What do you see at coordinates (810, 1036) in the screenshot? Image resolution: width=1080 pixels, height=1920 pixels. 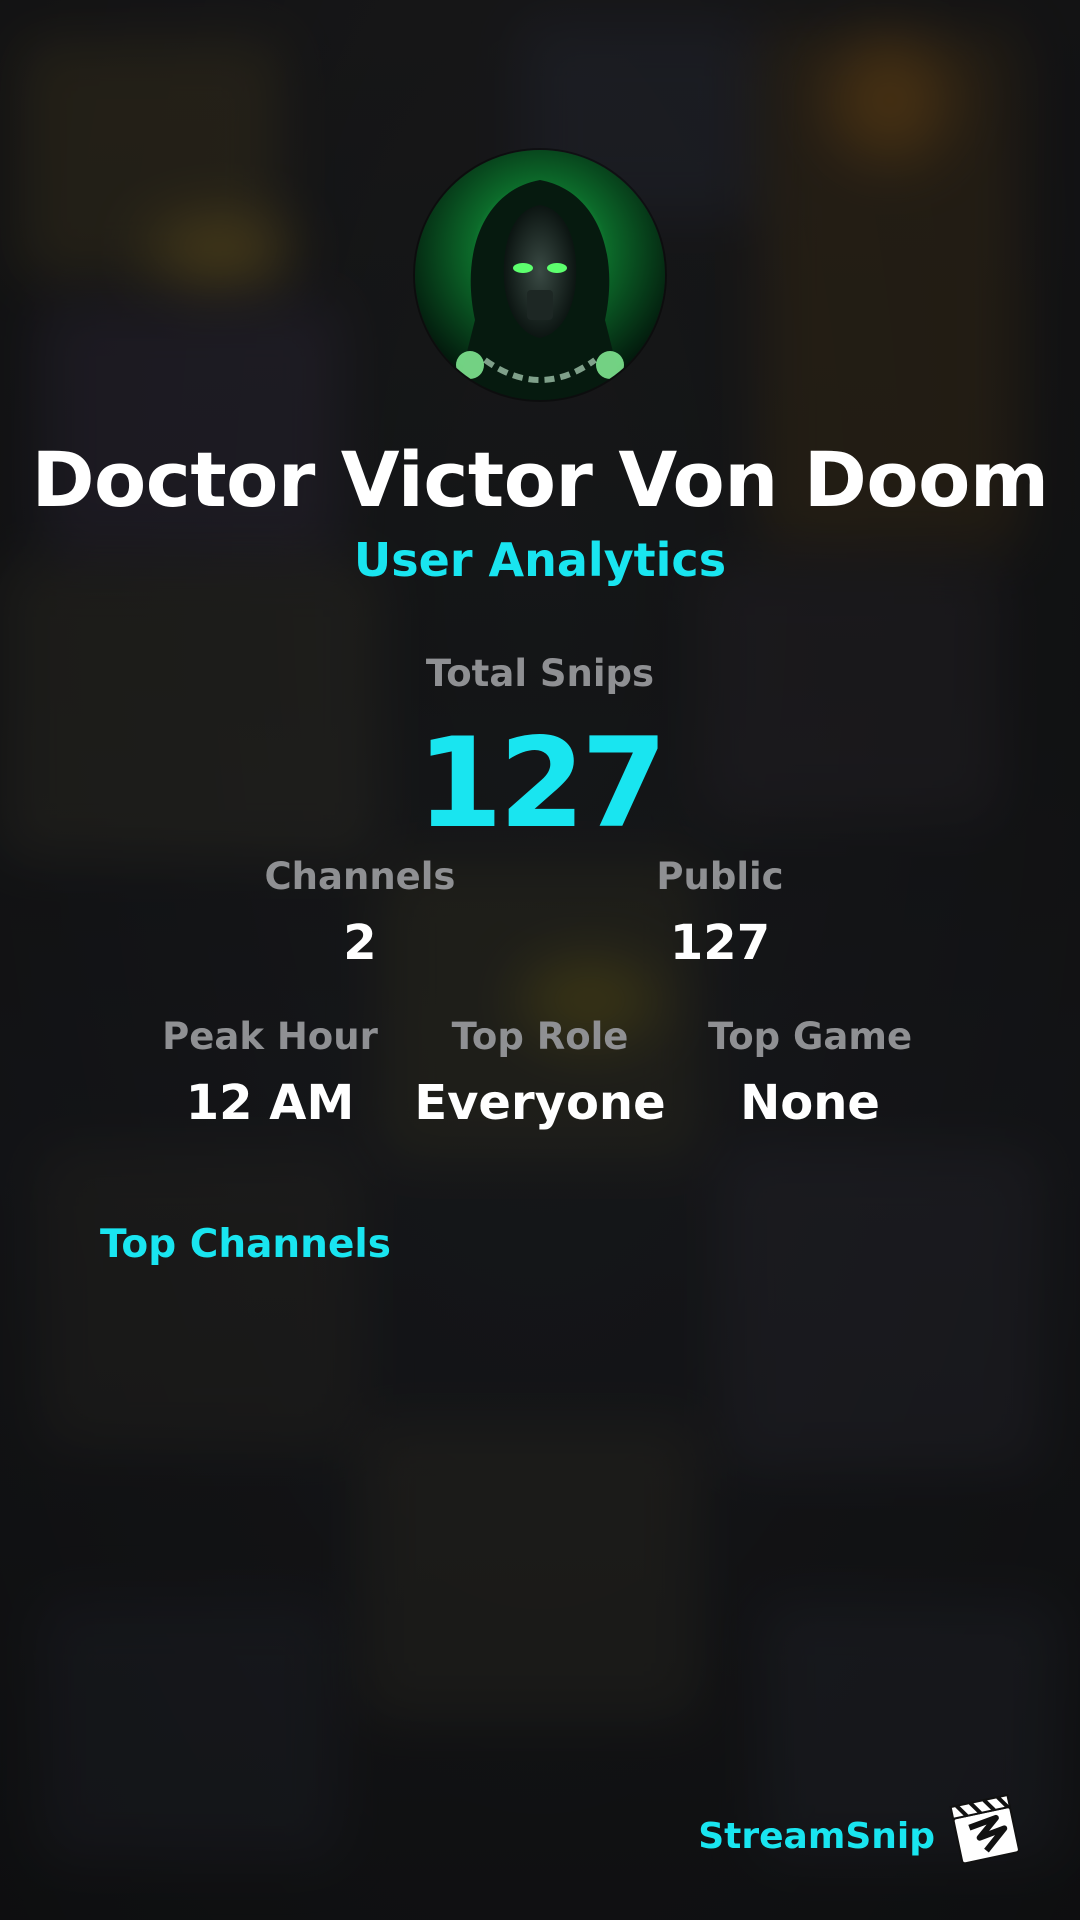 I see `top-game-label: Top Game` at bounding box center [810, 1036].